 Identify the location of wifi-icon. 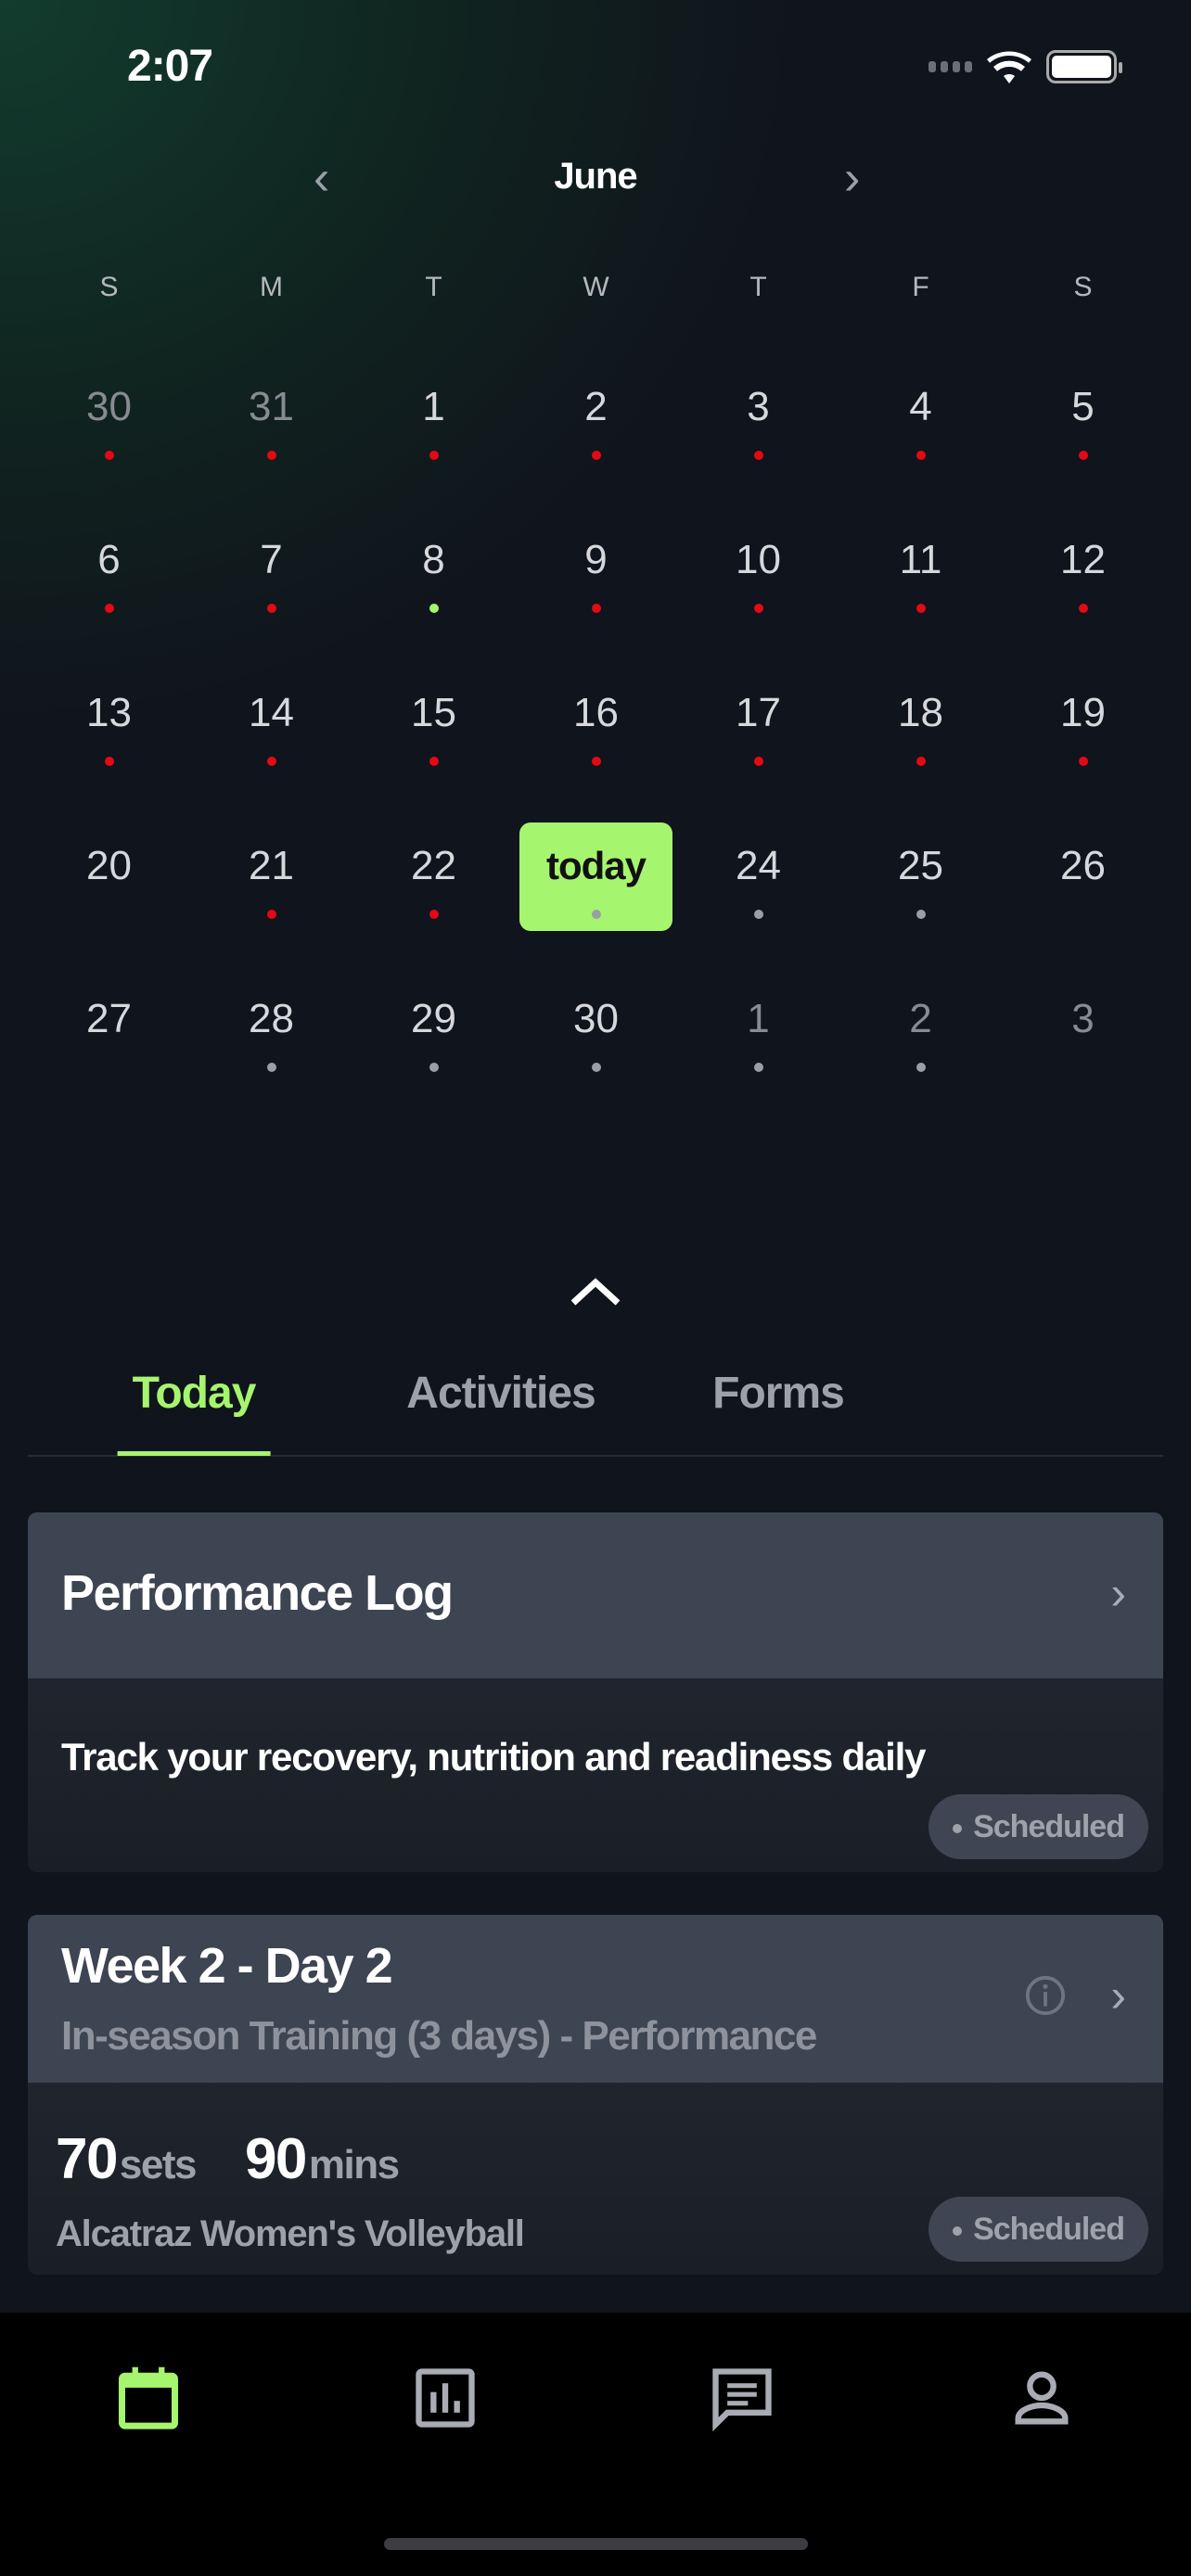
(1009, 67).